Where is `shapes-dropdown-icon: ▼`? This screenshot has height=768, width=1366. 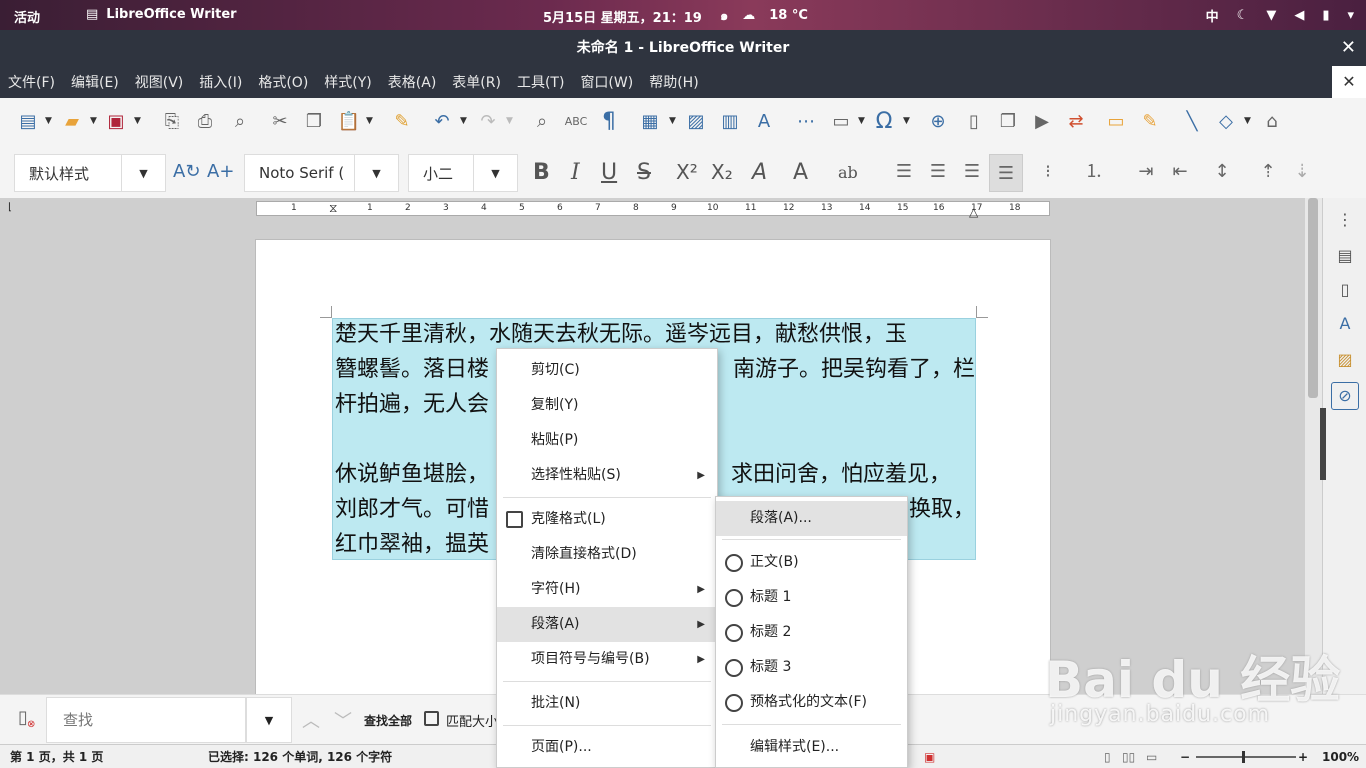 shapes-dropdown-icon: ▼ is located at coordinates (1247, 121).